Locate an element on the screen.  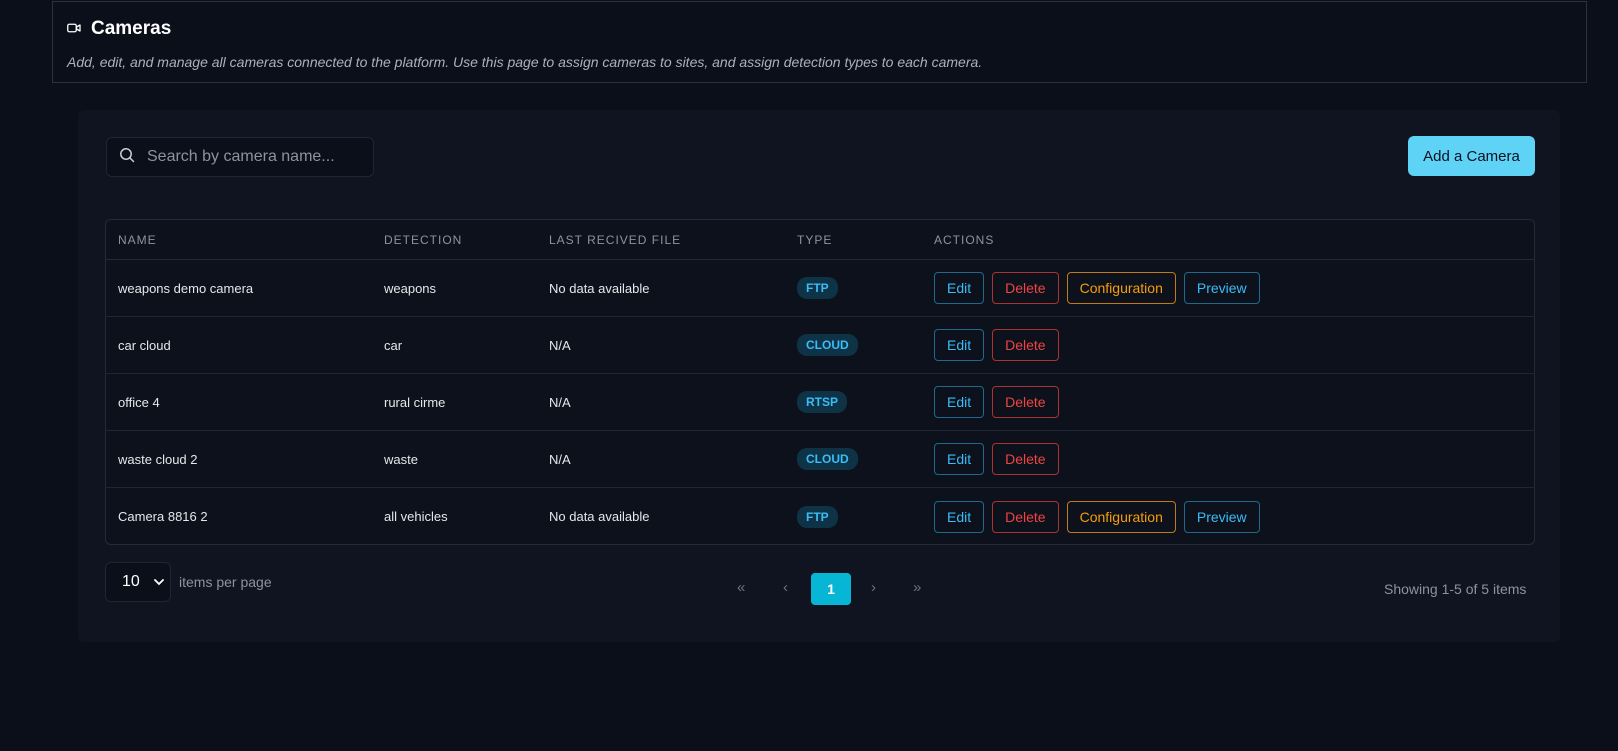
camera-detection: car is located at coordinates (393, 345).